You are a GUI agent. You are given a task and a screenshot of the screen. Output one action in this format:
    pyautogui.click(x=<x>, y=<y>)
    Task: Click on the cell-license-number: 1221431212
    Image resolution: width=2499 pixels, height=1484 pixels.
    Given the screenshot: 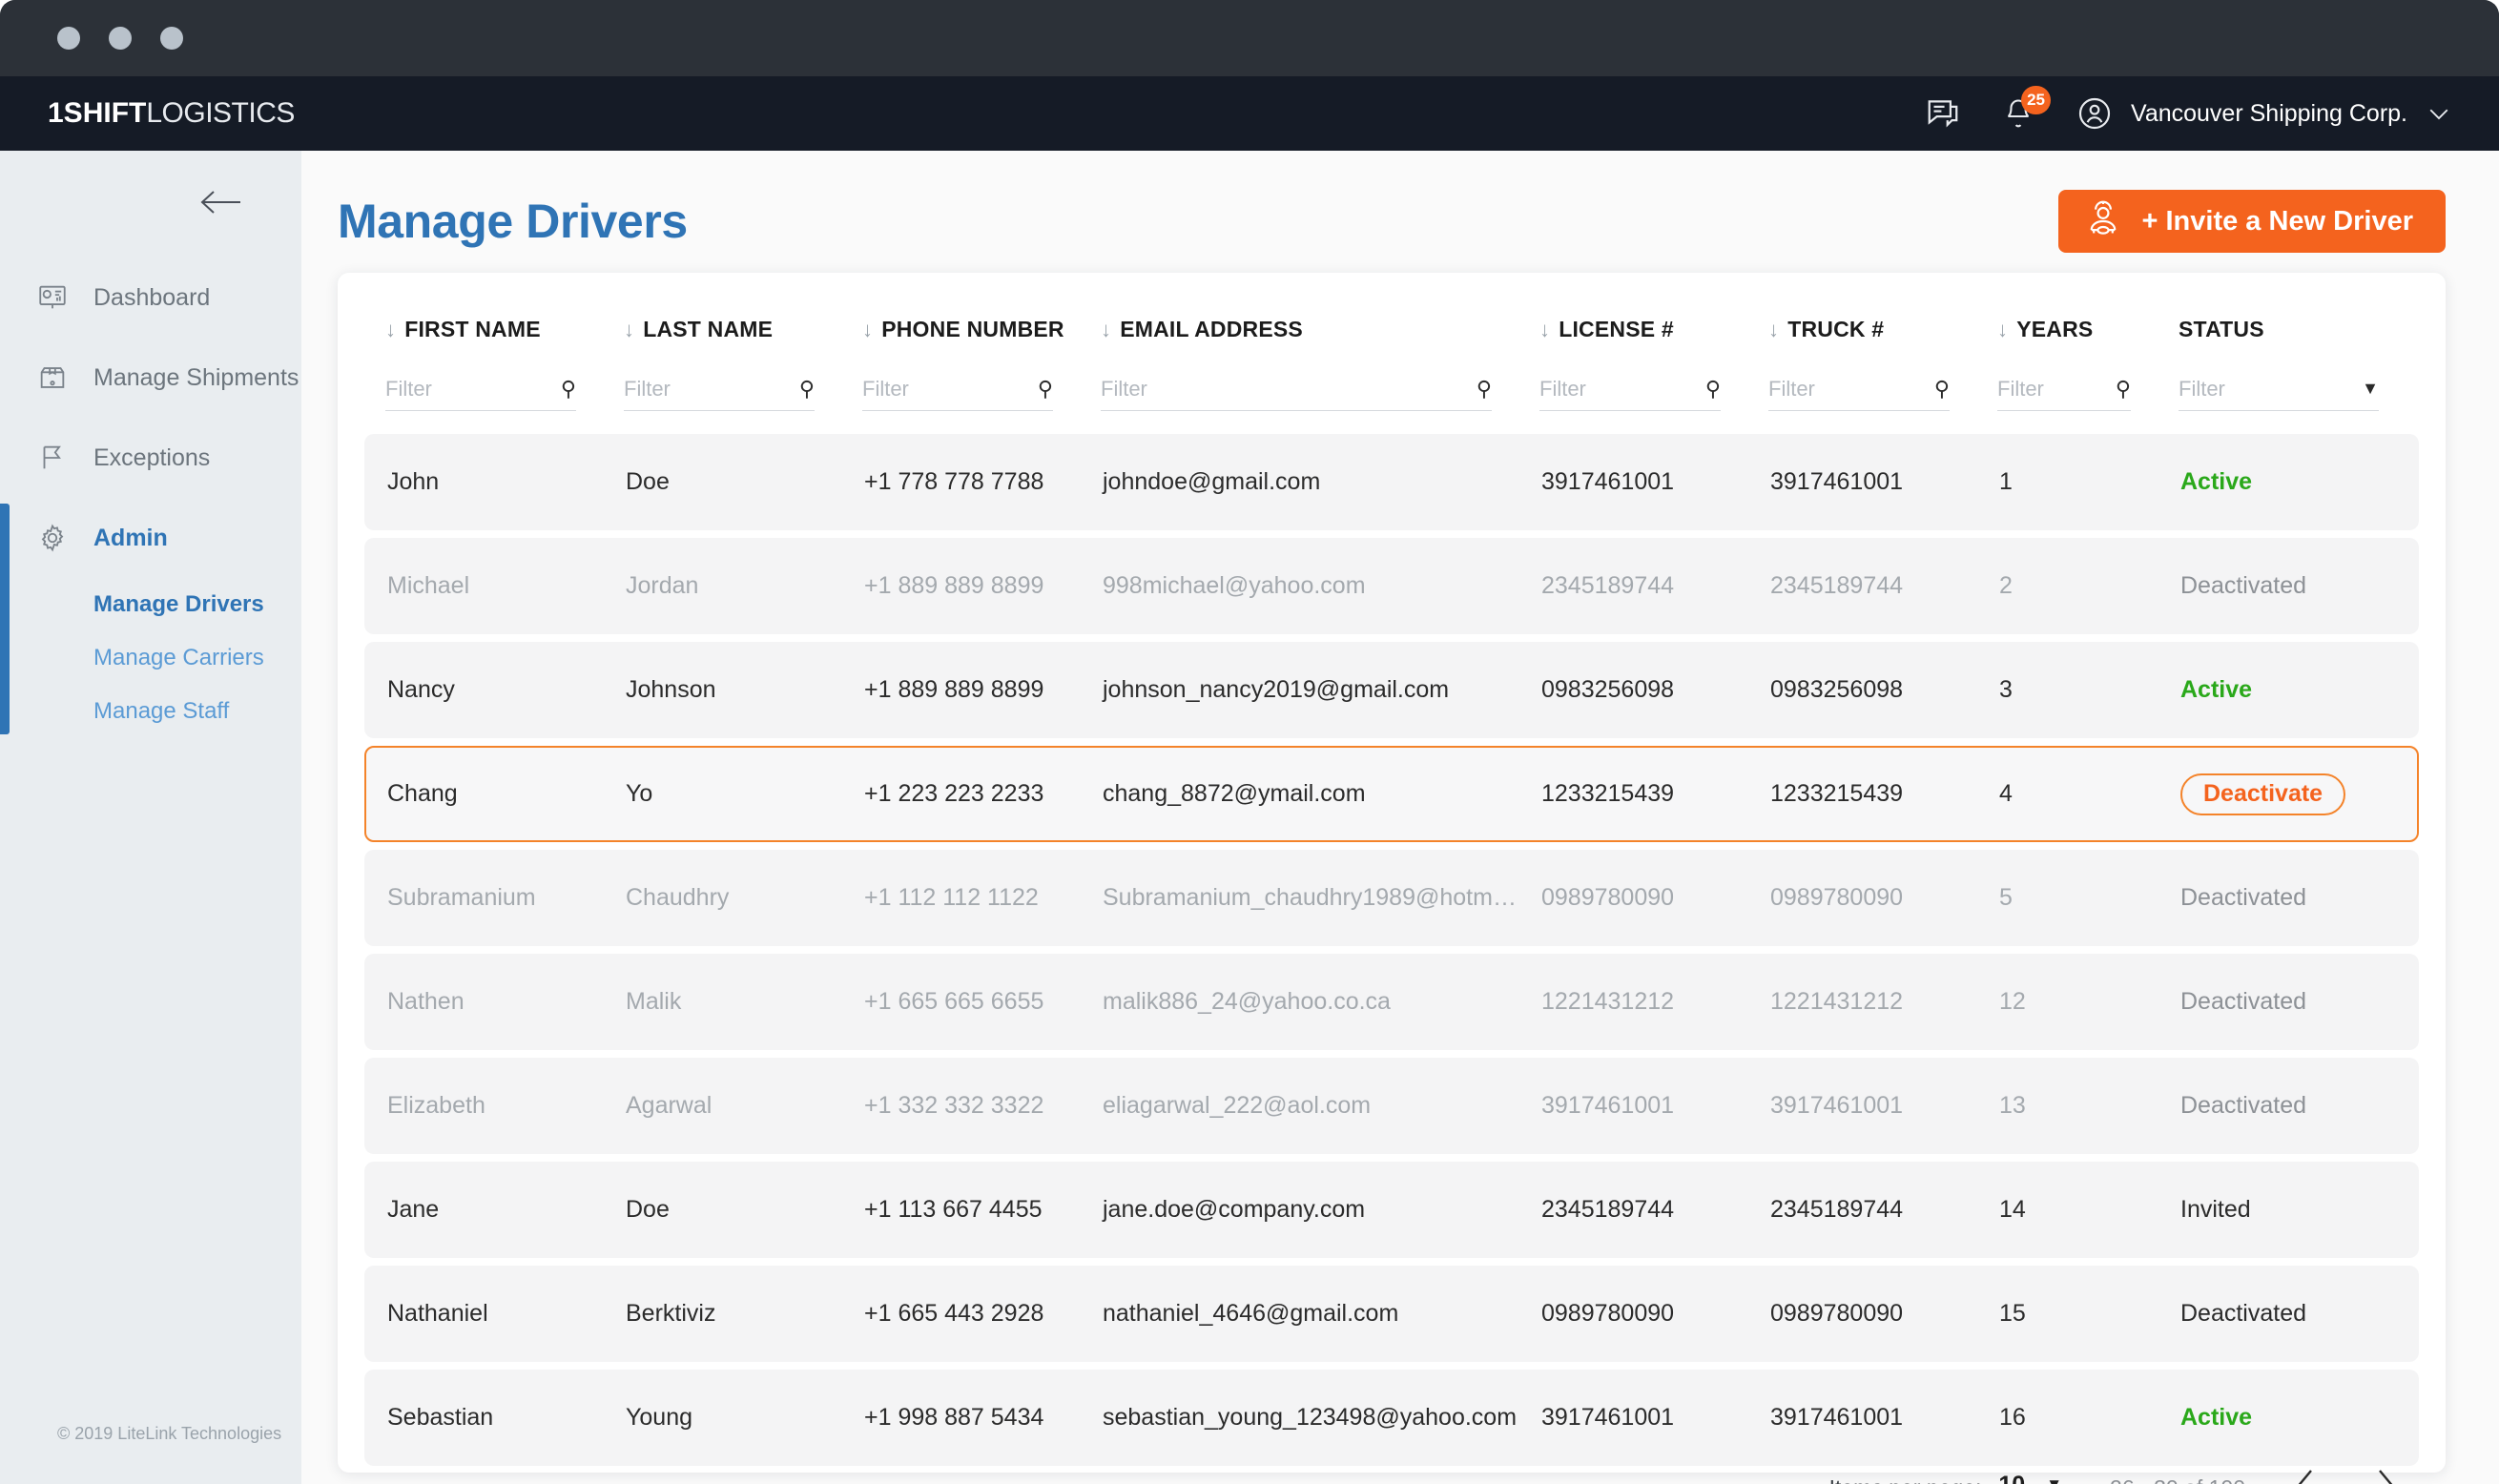 What is the action you would take?
    pyautogui.click(x=1608, y=1001)
    